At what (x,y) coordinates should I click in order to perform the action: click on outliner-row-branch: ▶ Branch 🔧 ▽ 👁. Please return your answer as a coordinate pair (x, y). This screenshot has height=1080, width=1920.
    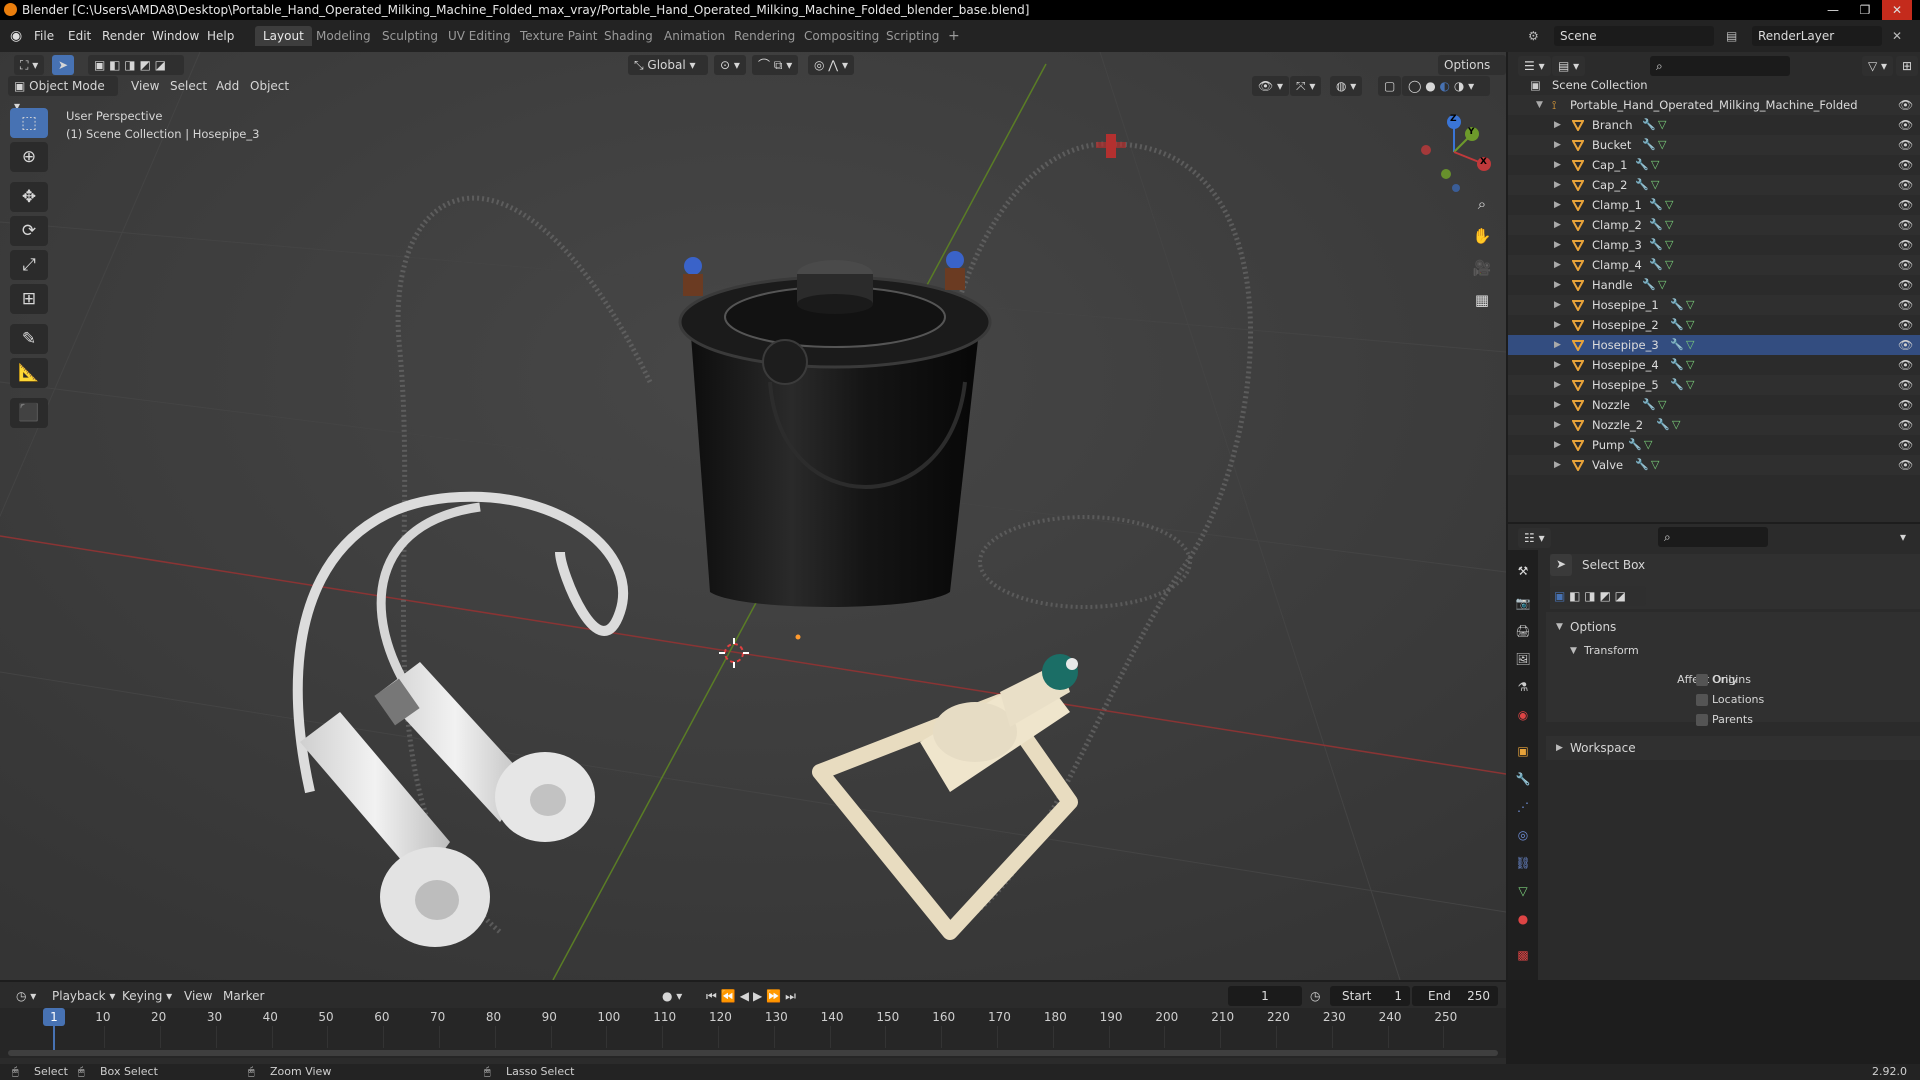
    Looking at the image, I should click on (1714, 125).